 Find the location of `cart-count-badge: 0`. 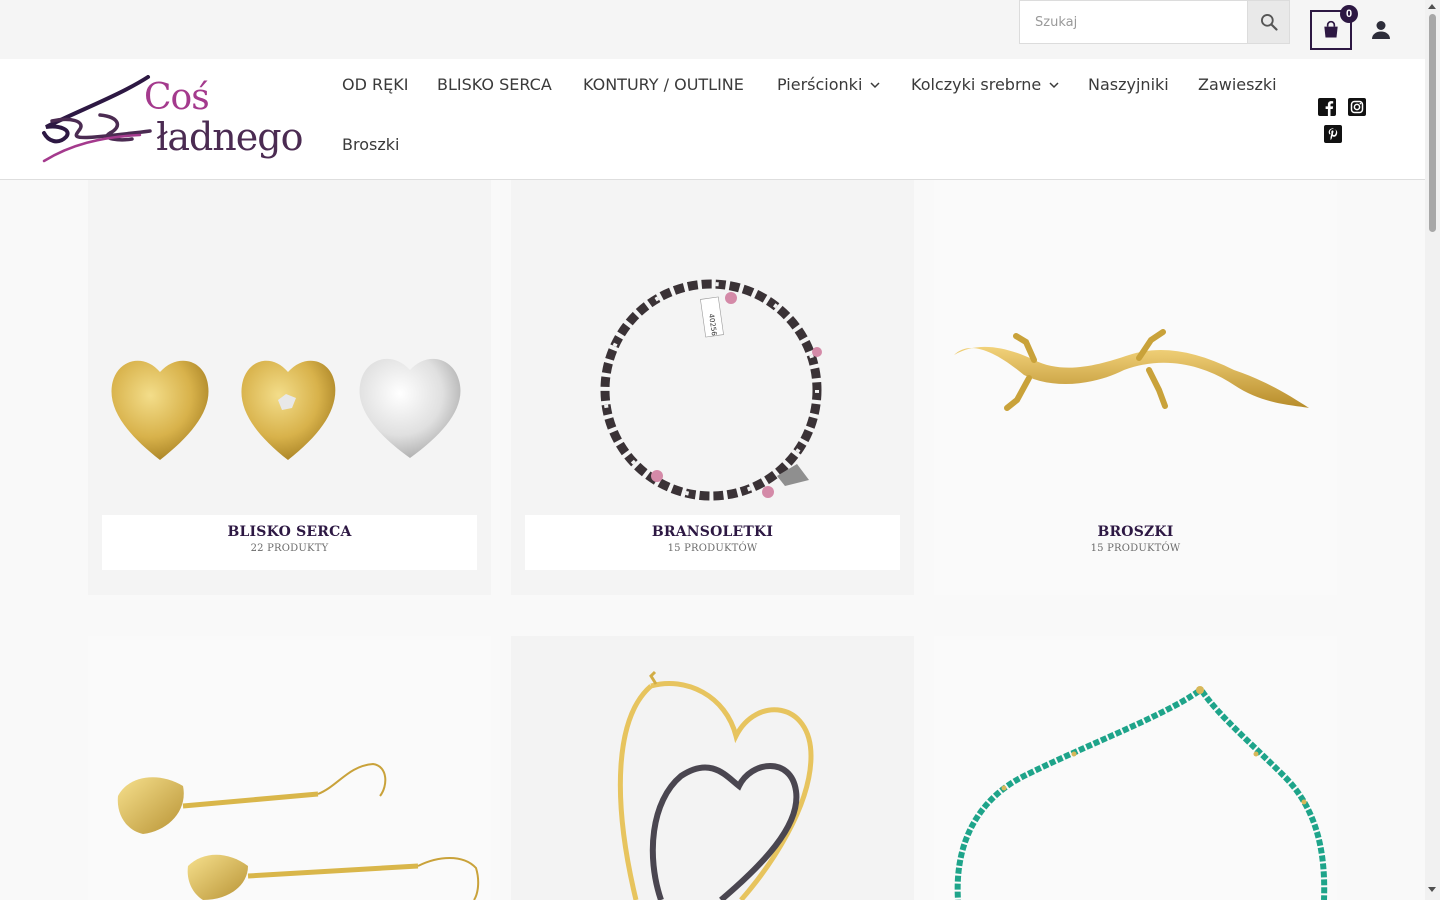

cart-count-badge: 0 is located at coordinates (1349, 14).